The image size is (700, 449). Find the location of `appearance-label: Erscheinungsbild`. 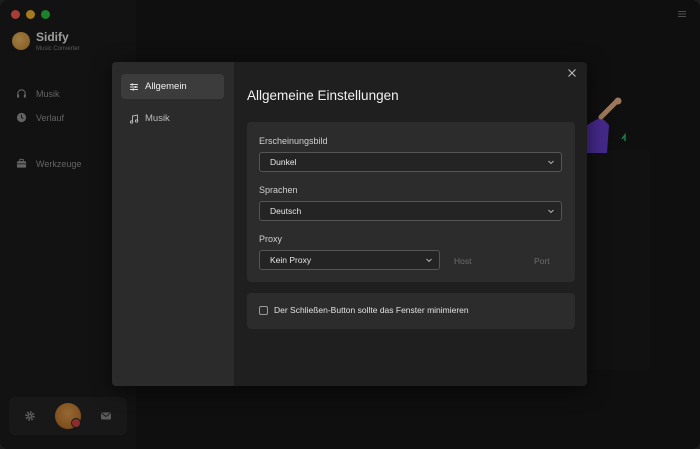

appearance-label: Erscheinungsbild is located at coordinates (293, 141).